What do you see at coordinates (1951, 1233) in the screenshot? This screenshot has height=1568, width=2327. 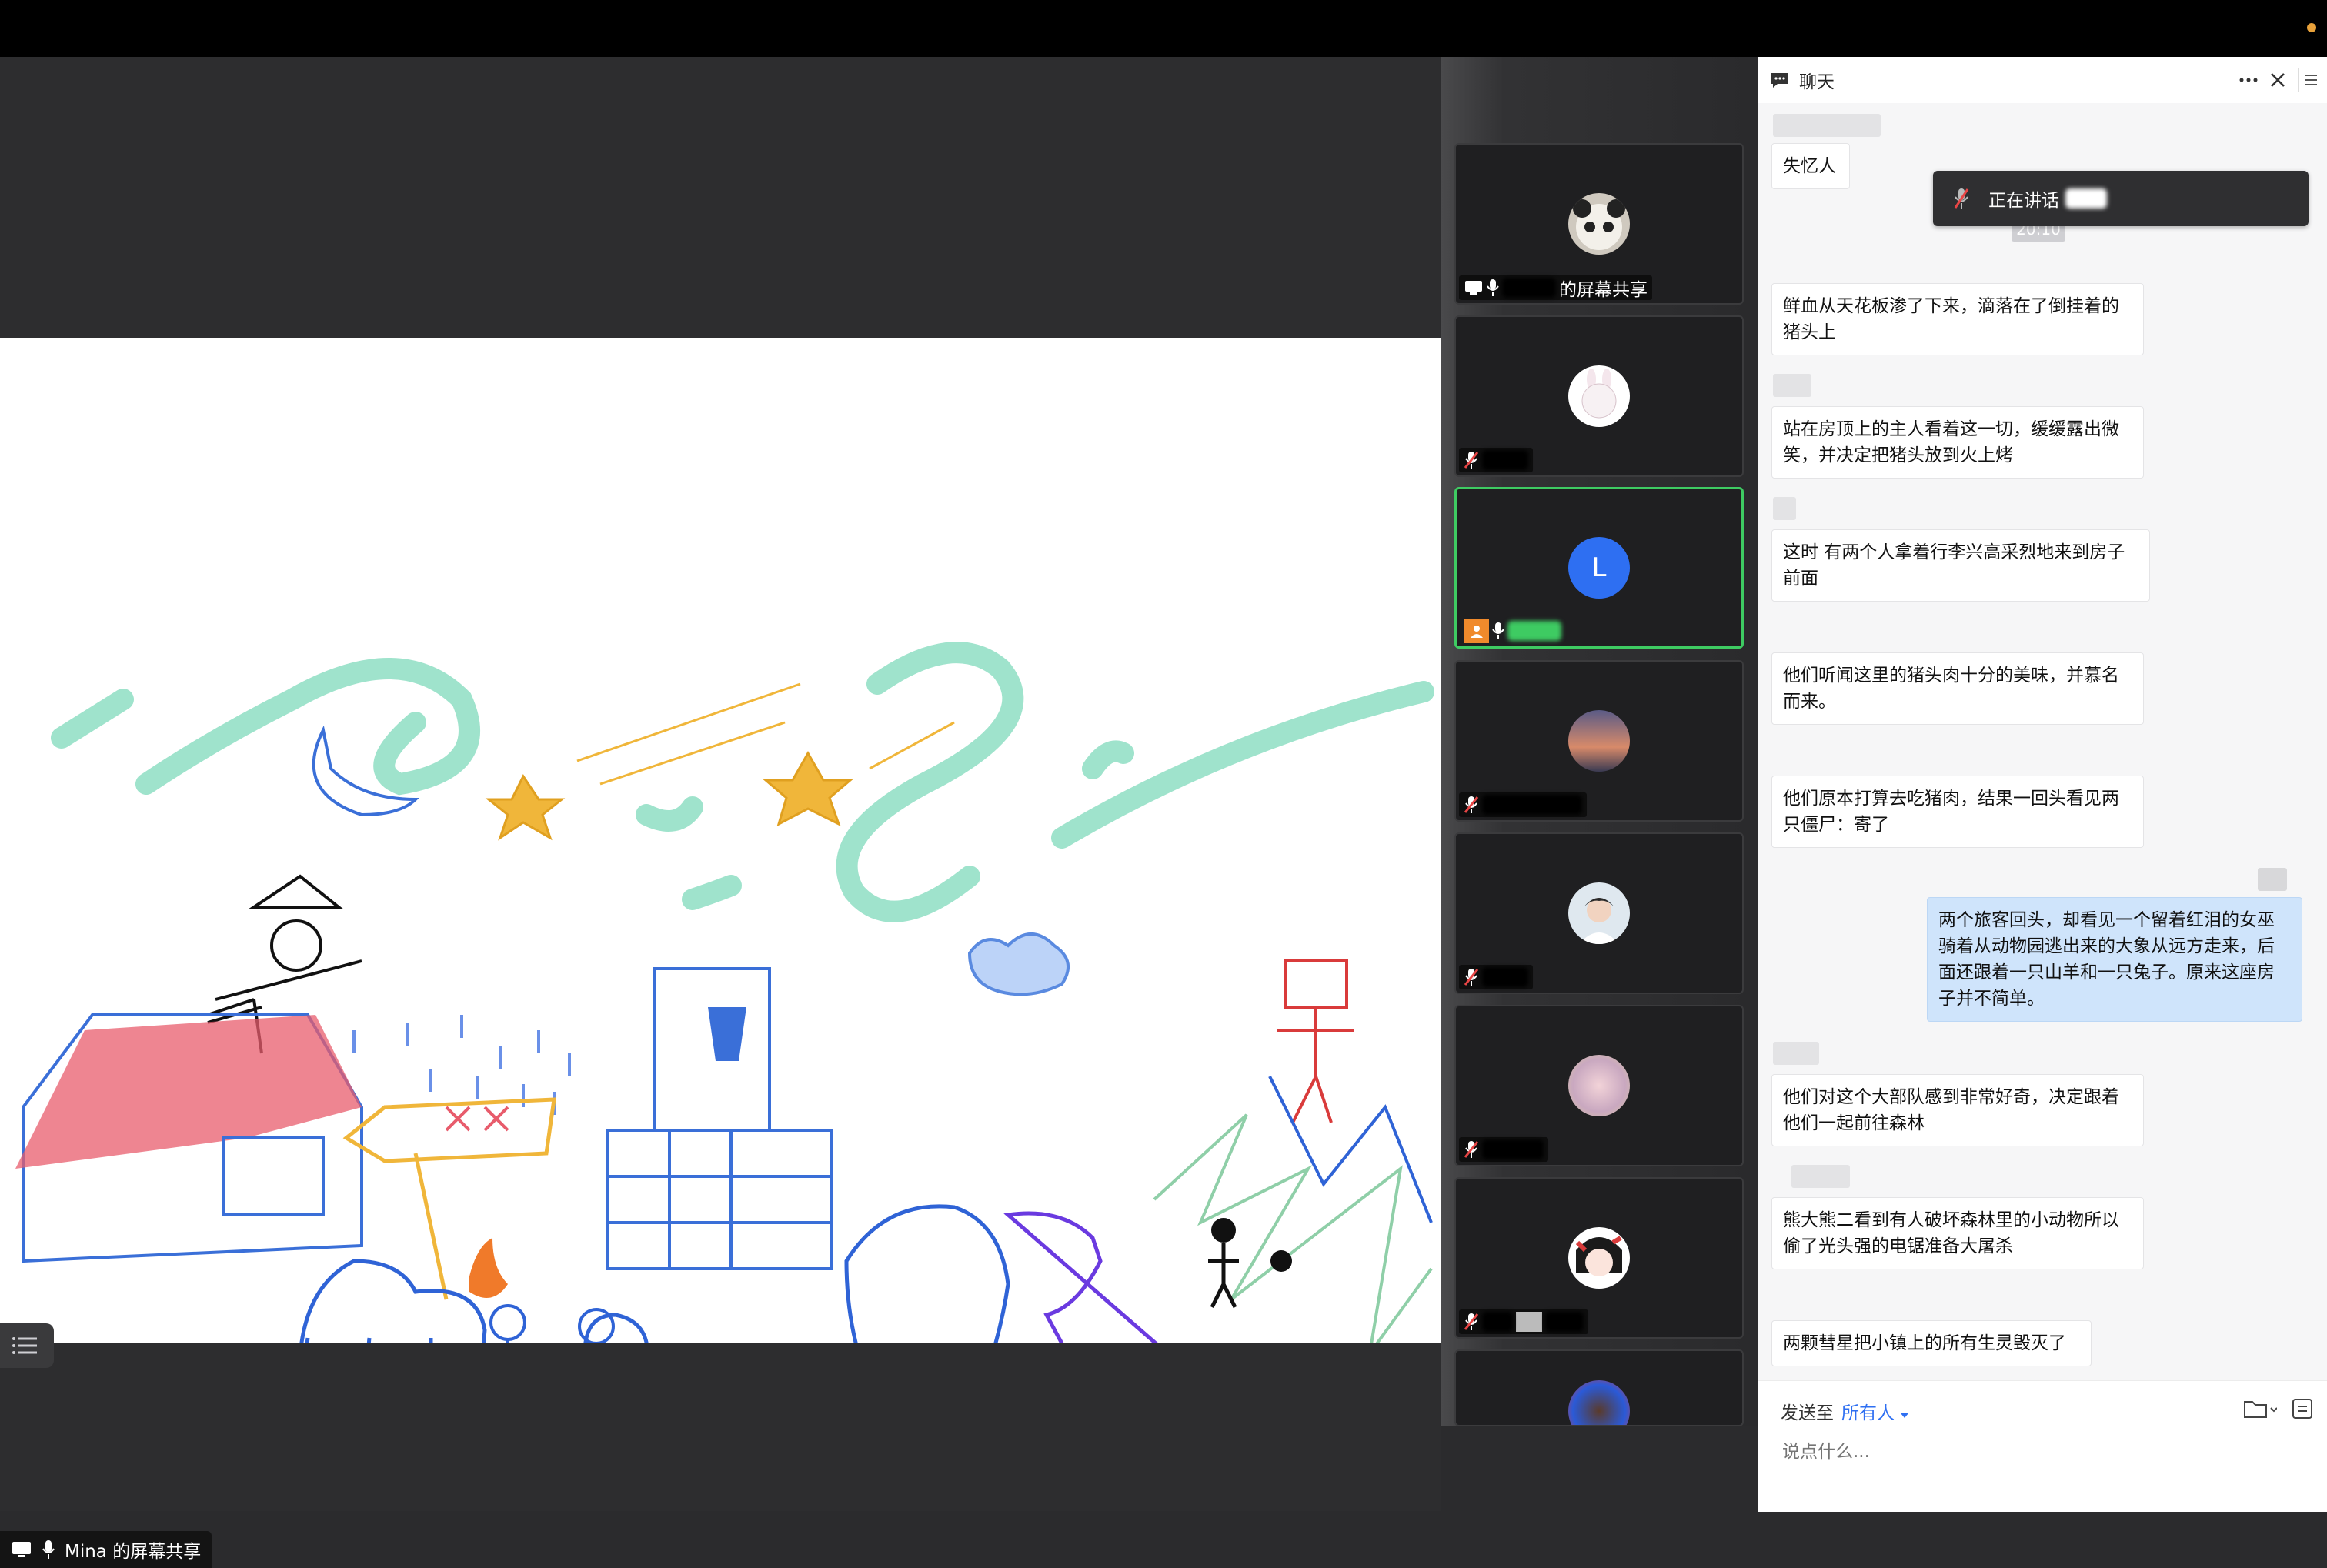 I see `message-text: 熊大熊二看到有人破坏森林里的小动物所以偷了光头强的电锯准备大屠杀` at bounding box center [1951, 1233].